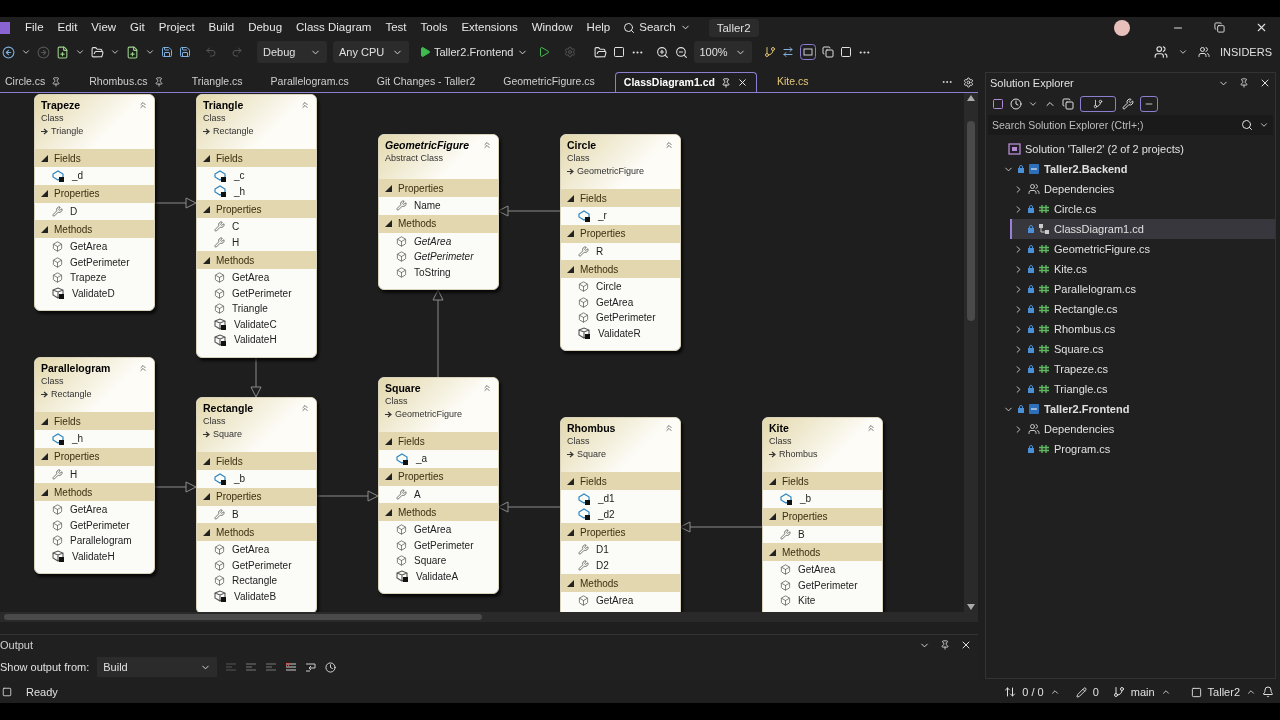 The height and width of the screenshot is (720, 1280). I want to click on tree-item: Rhombus.cs, so click(1142, 329).